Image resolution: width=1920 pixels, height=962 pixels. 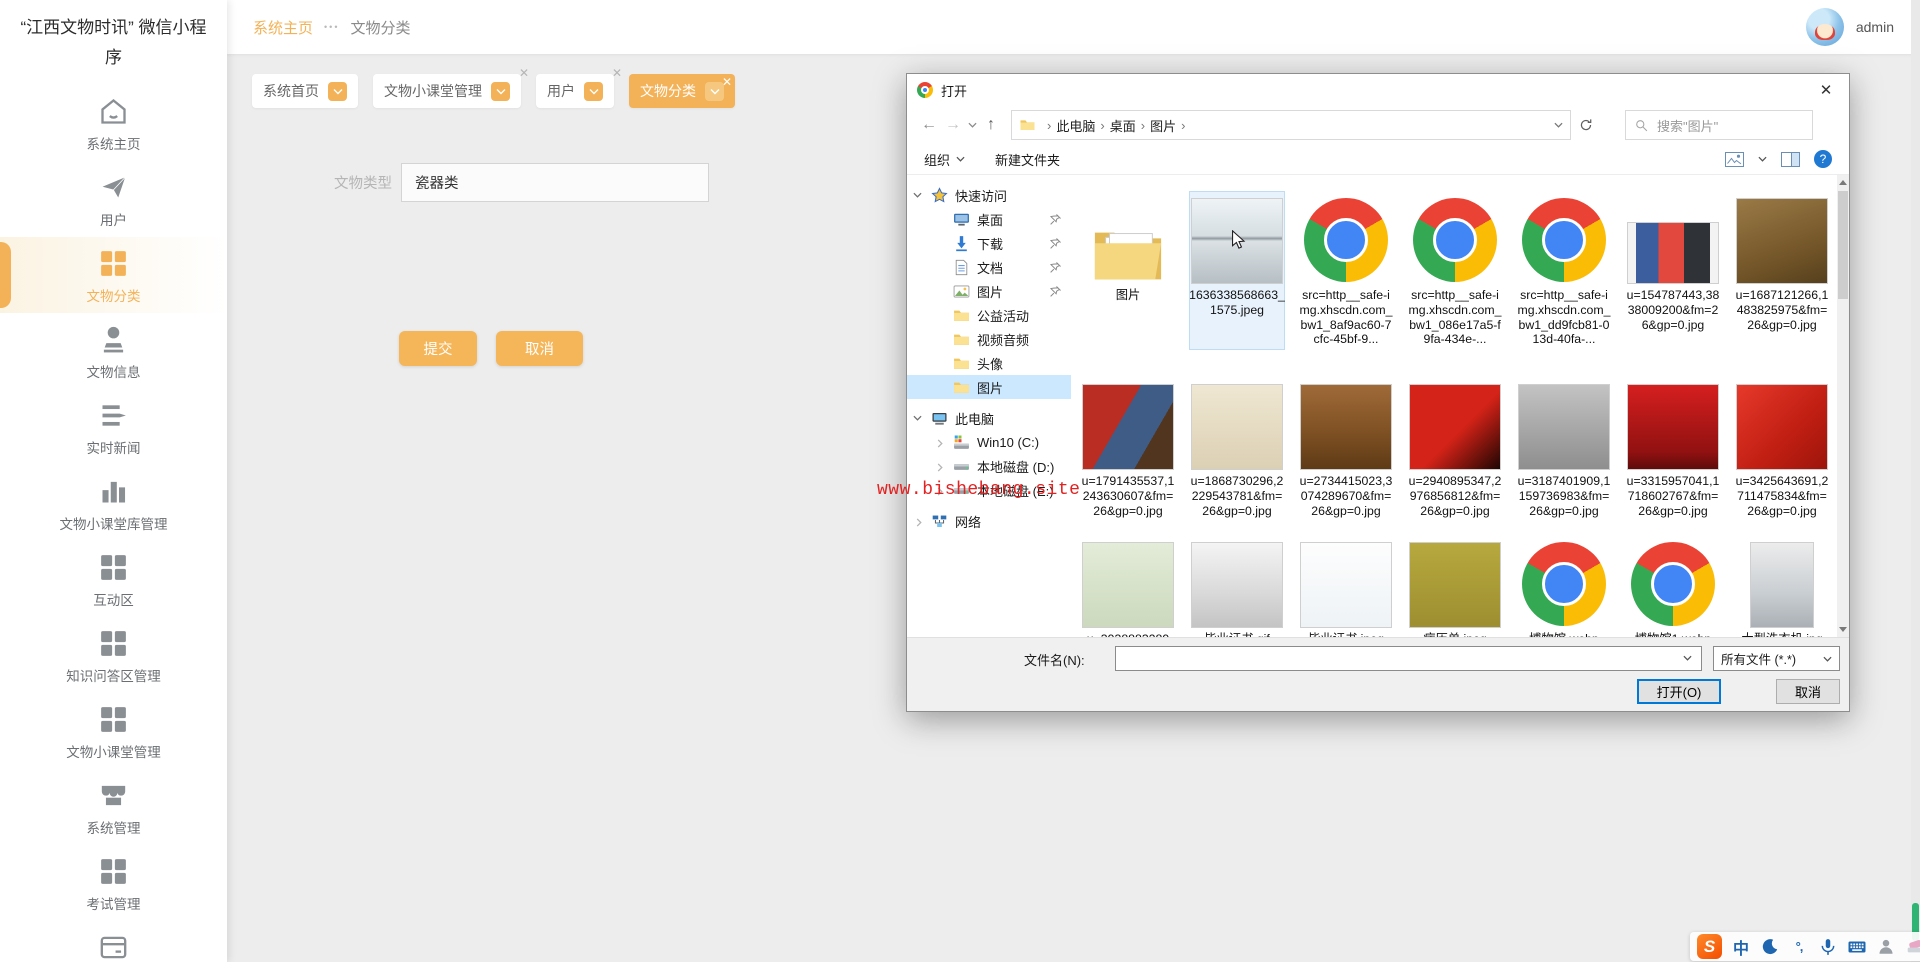 I want to click on tree-item-网络: 网络, so click(x=989, y=521).